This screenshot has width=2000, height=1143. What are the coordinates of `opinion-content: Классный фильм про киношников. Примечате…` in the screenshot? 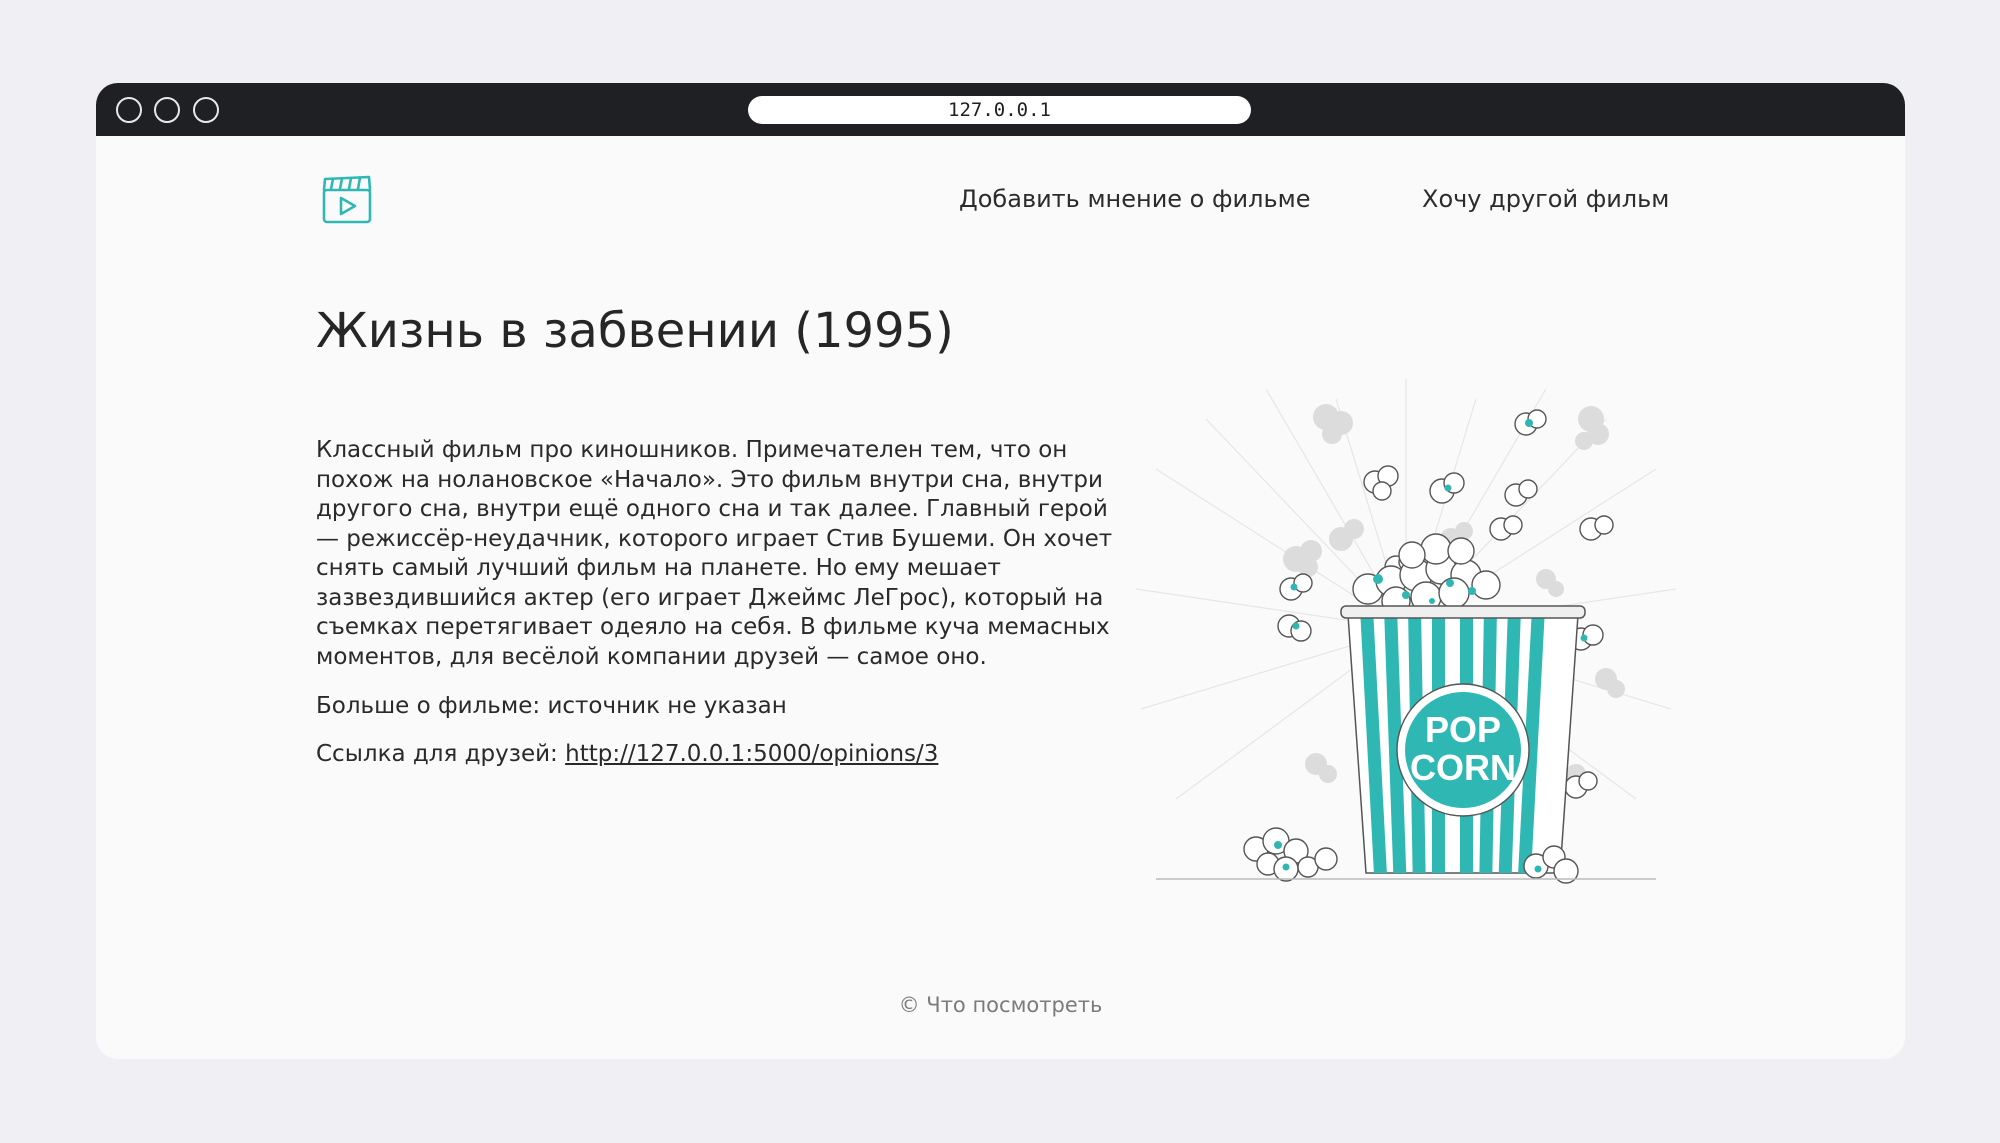 It's located at (716, 602).